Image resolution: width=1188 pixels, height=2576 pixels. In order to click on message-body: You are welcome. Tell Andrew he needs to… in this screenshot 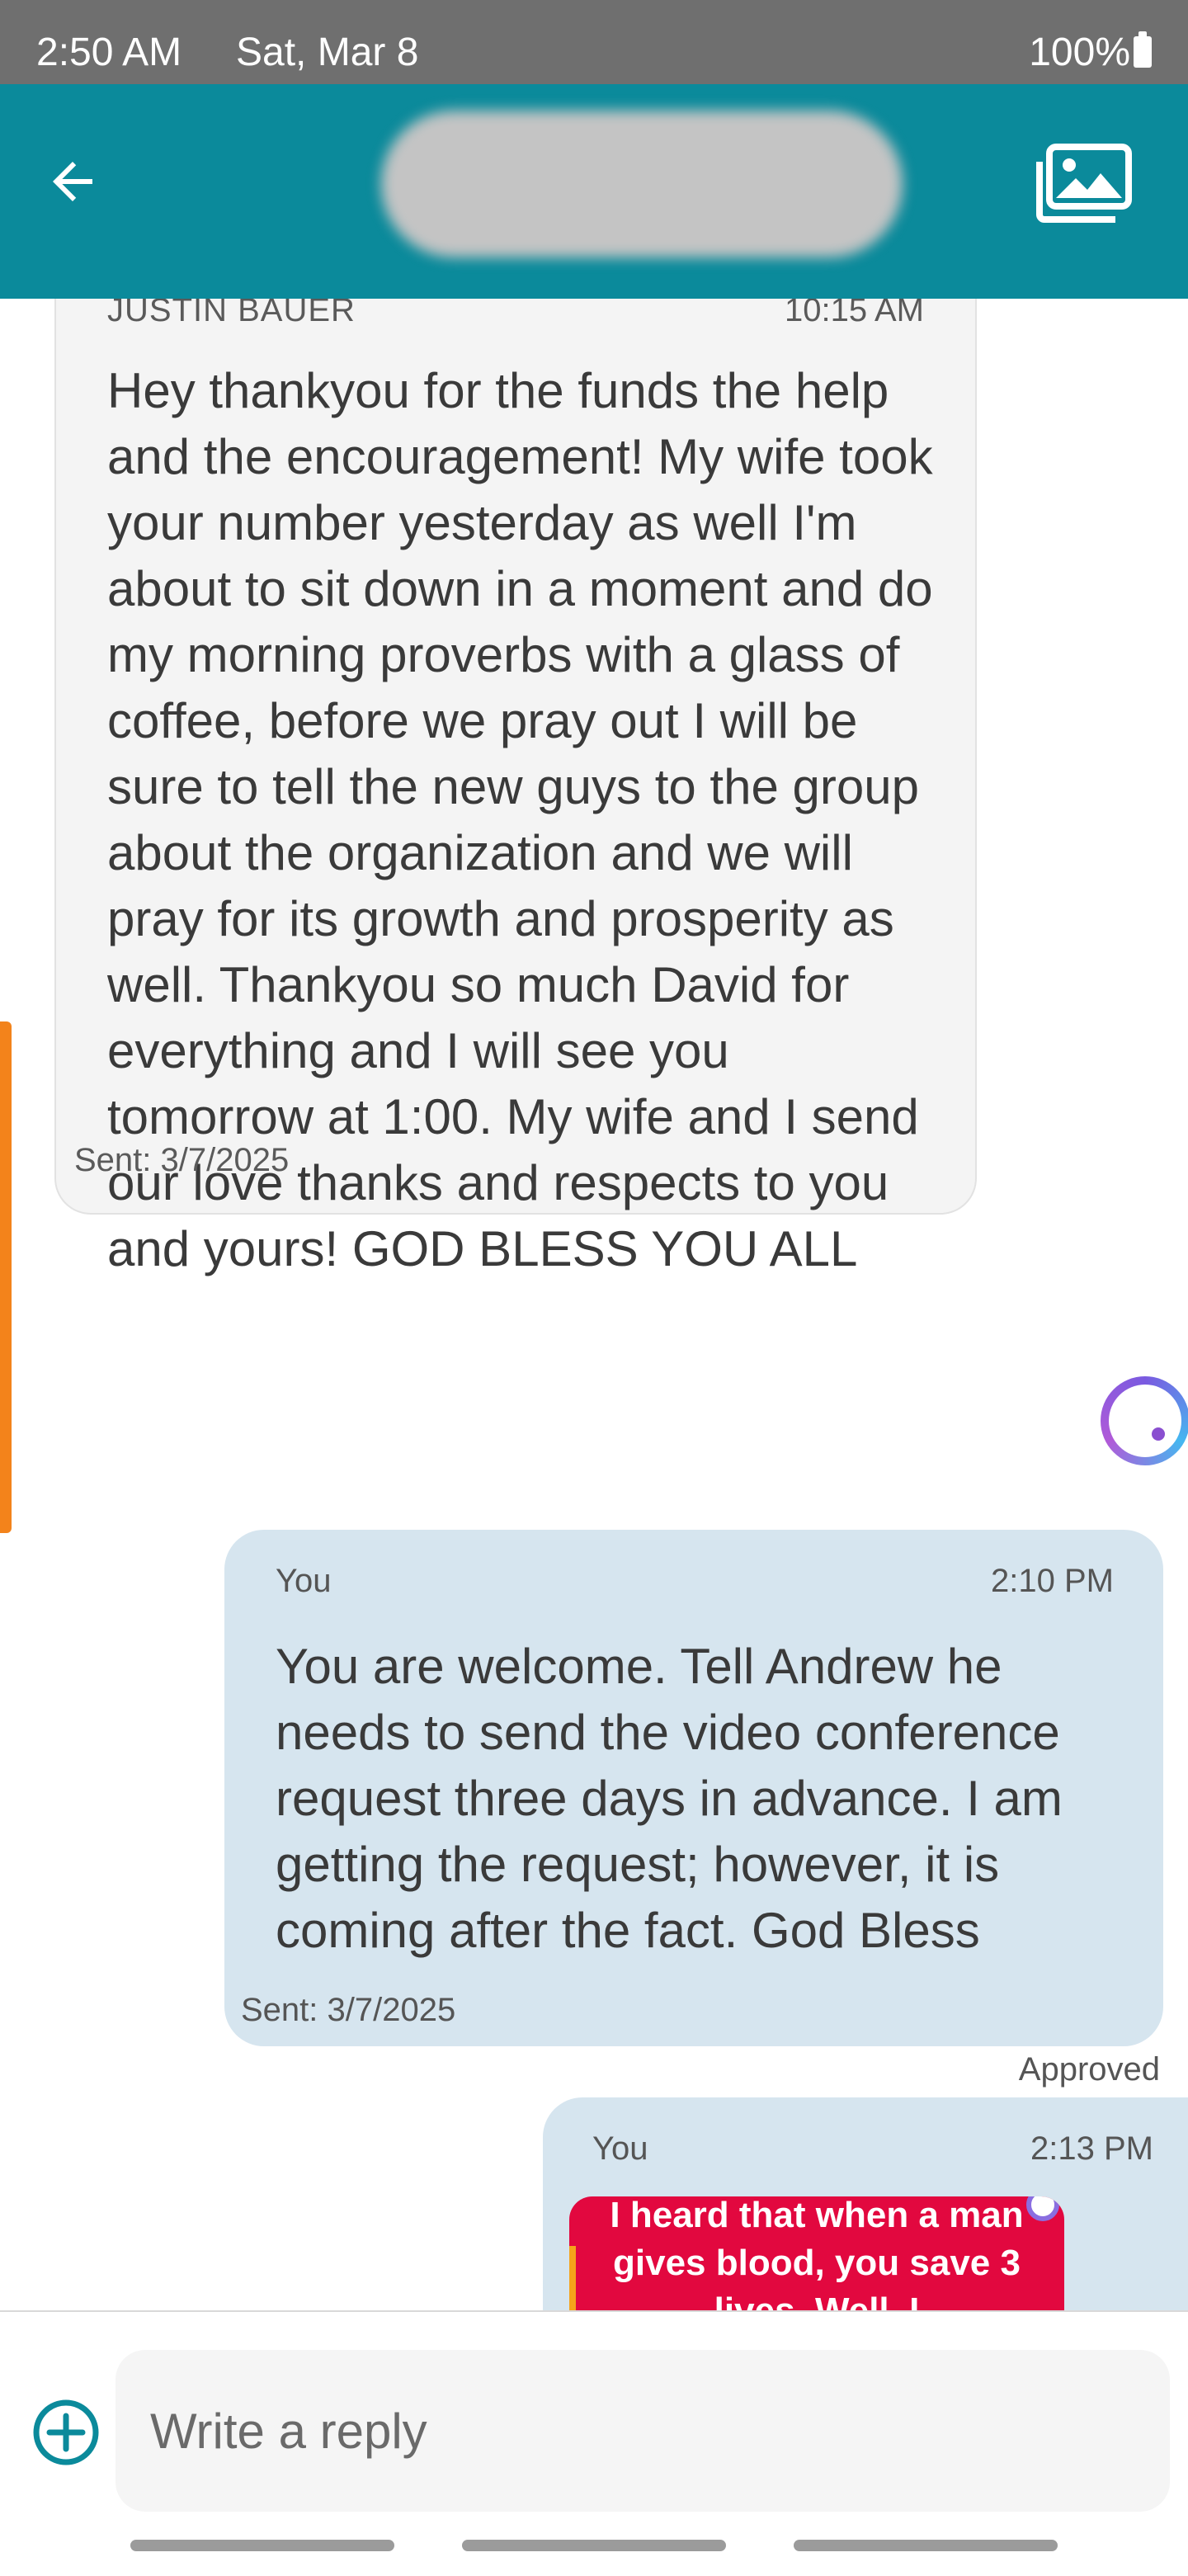, I will do `click(669, 1798)`.